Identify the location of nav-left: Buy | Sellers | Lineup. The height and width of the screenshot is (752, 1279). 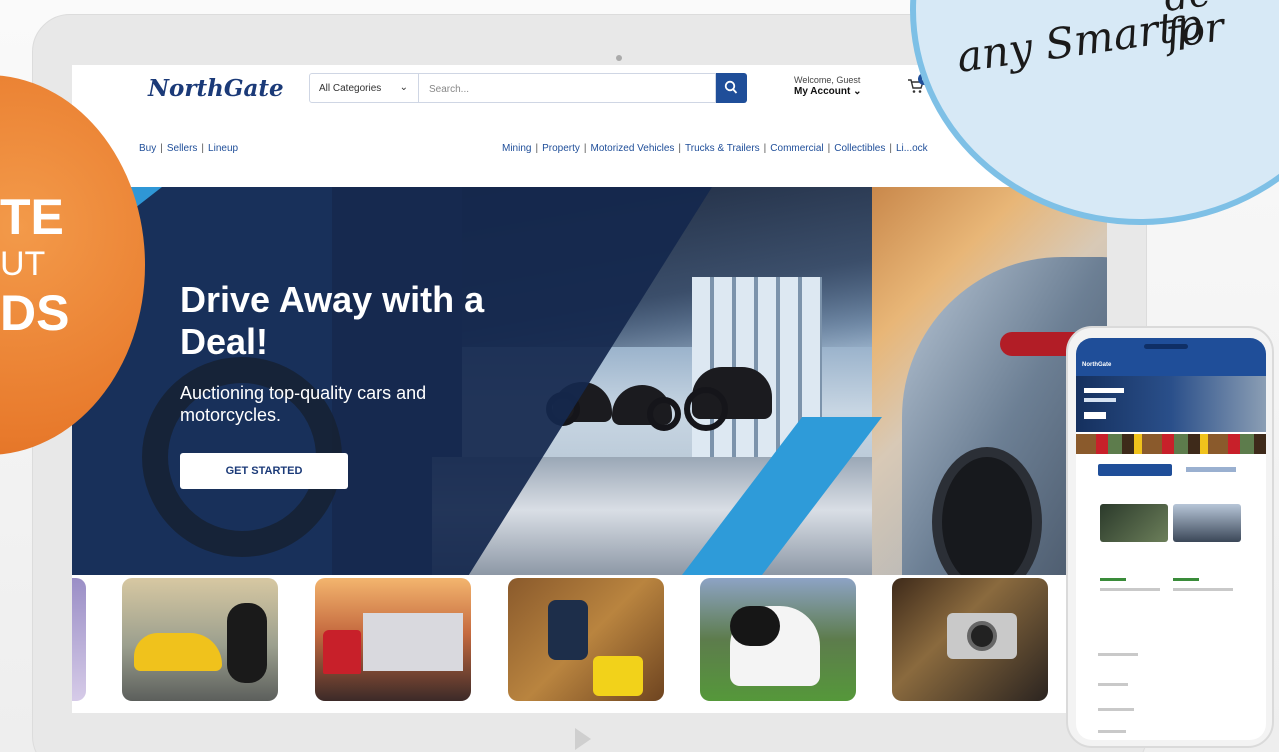
(189, 148).